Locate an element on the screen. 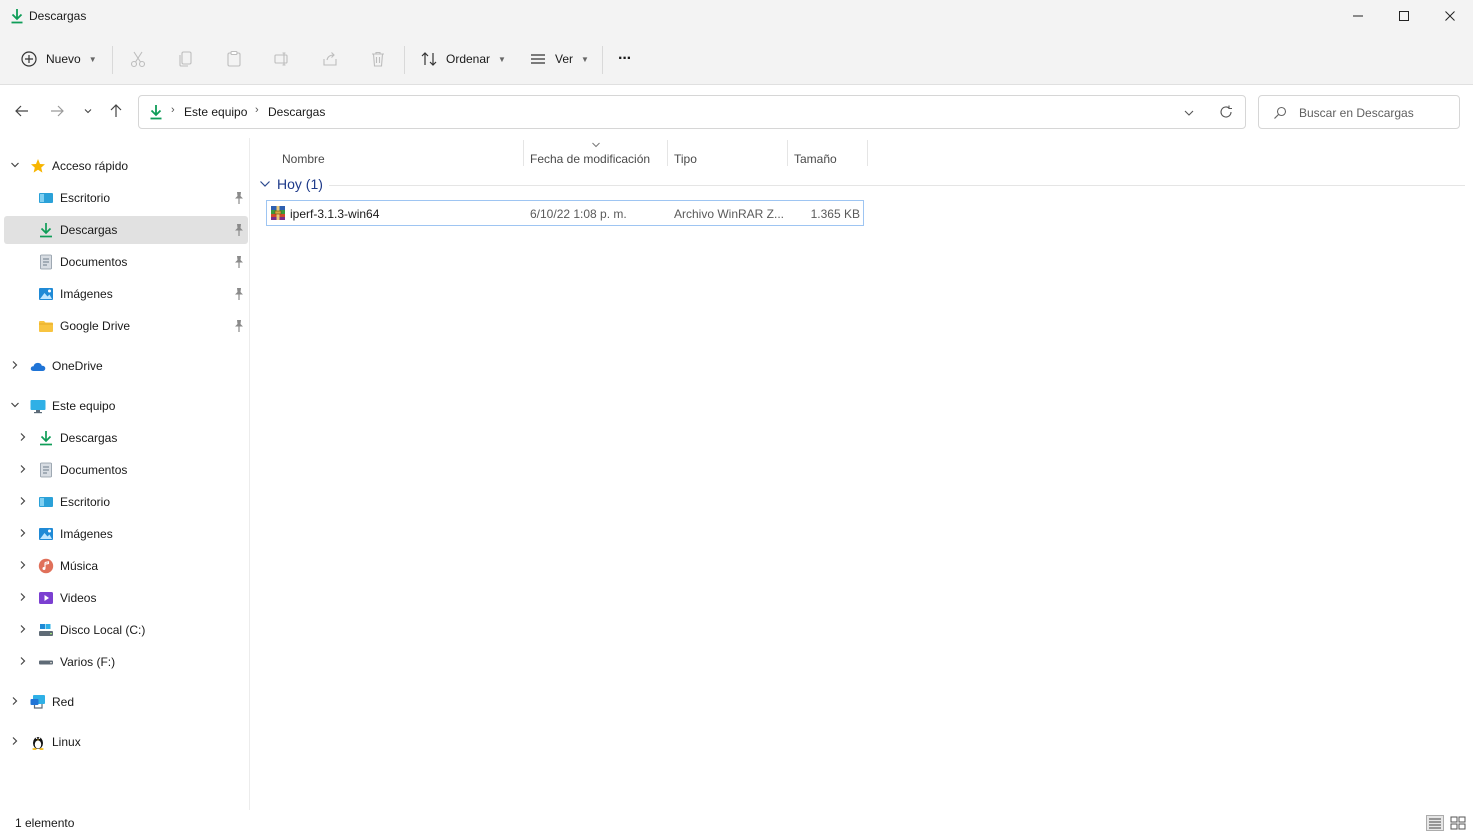  up-button is located at coordinates (116, 111).